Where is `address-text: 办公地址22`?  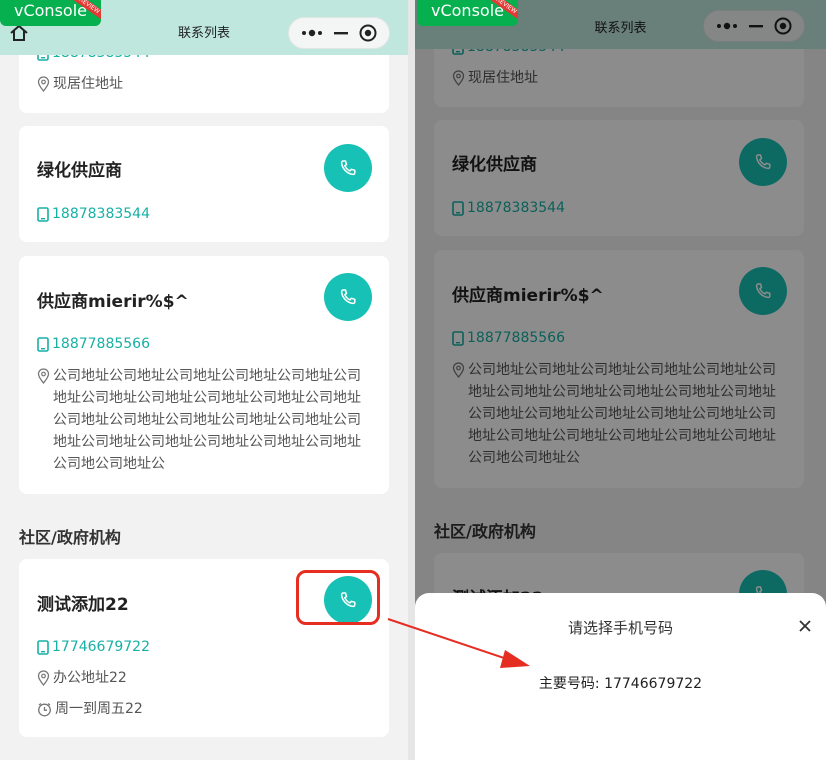
address-text: 办公地址22 is located at coordinates (90, 678).